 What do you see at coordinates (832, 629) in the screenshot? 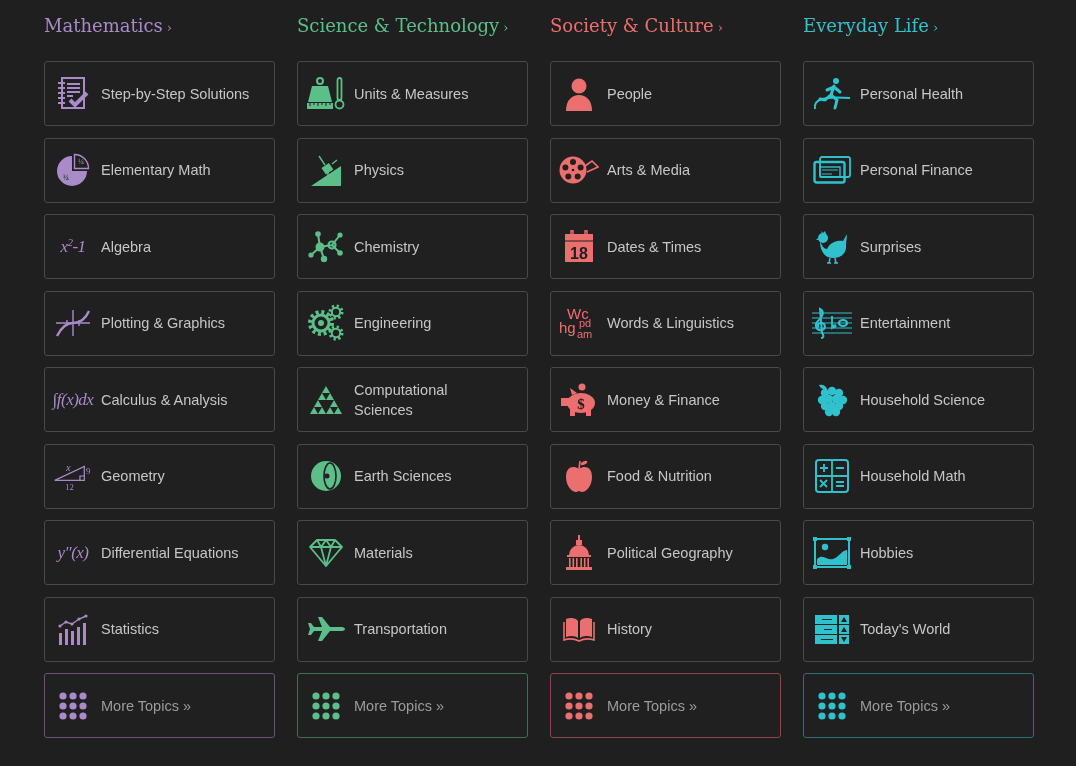
I see `ticker-icon` at bounding box center [832, 629].